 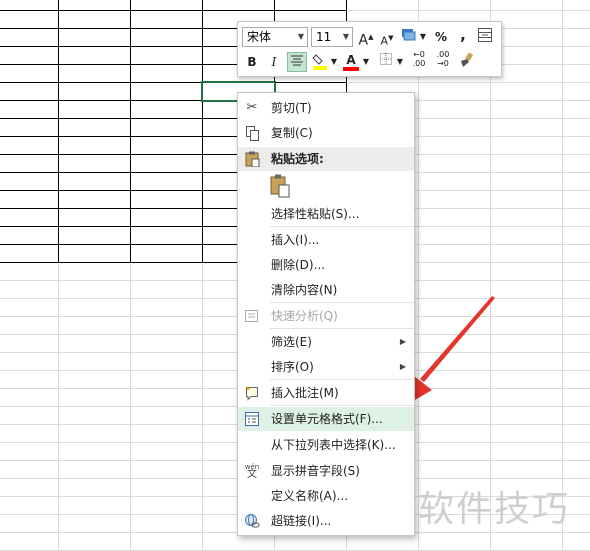 I want to click on menu-item-label: 排序(O), so click(x=292, y=367).